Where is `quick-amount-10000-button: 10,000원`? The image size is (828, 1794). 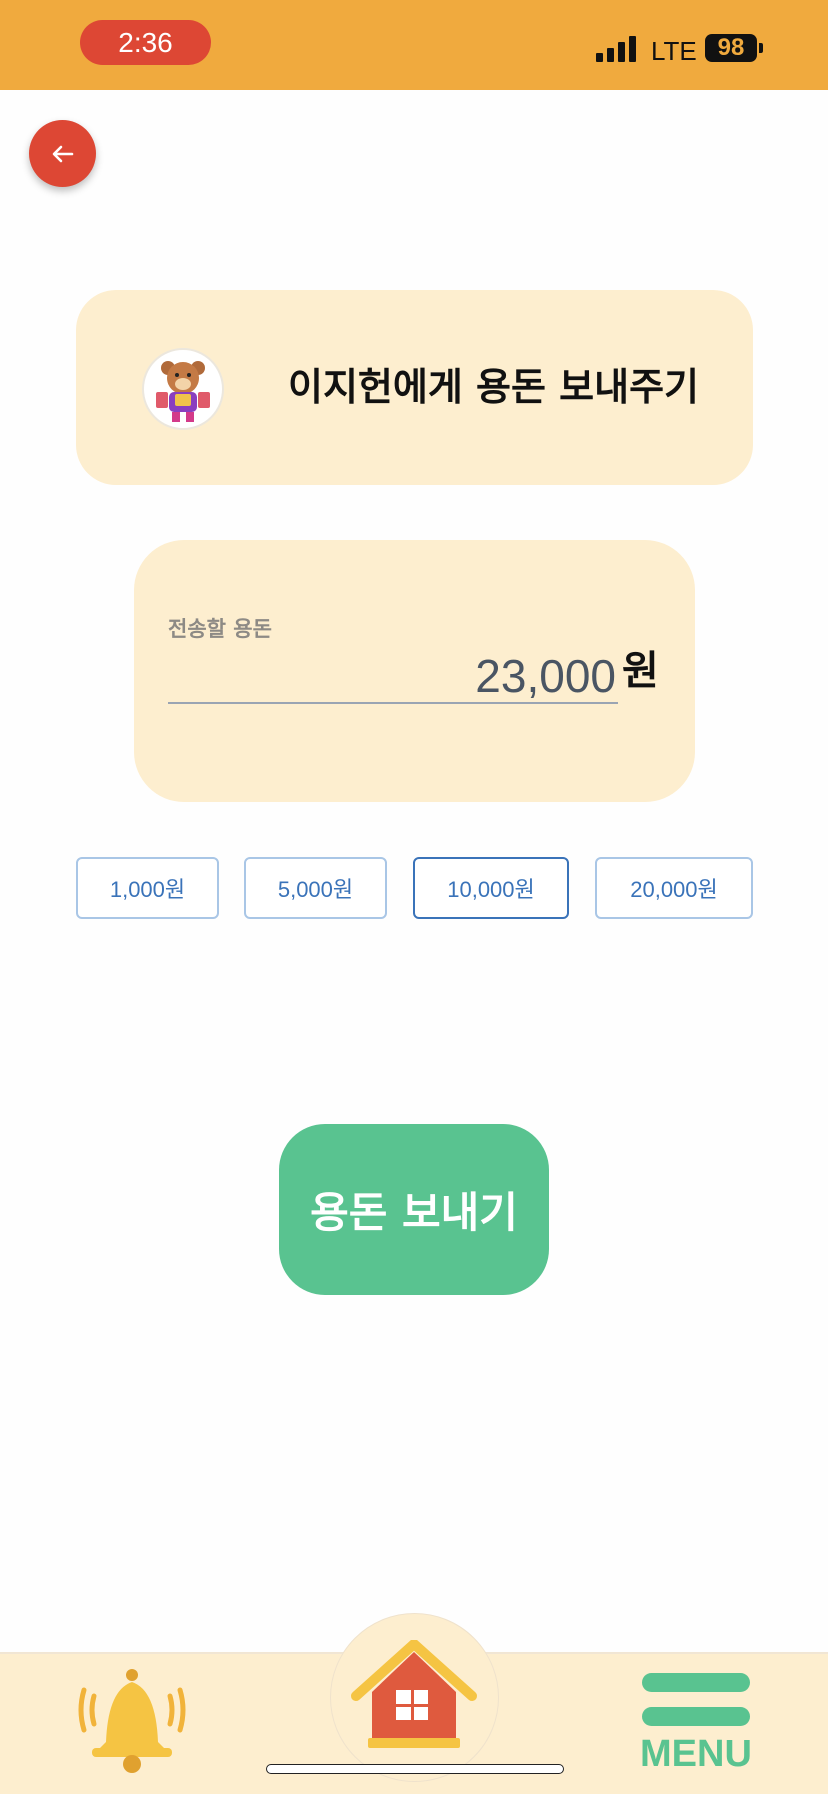 quick-amount-10000-button: 10,000원 is located at coordinates (491, 888).